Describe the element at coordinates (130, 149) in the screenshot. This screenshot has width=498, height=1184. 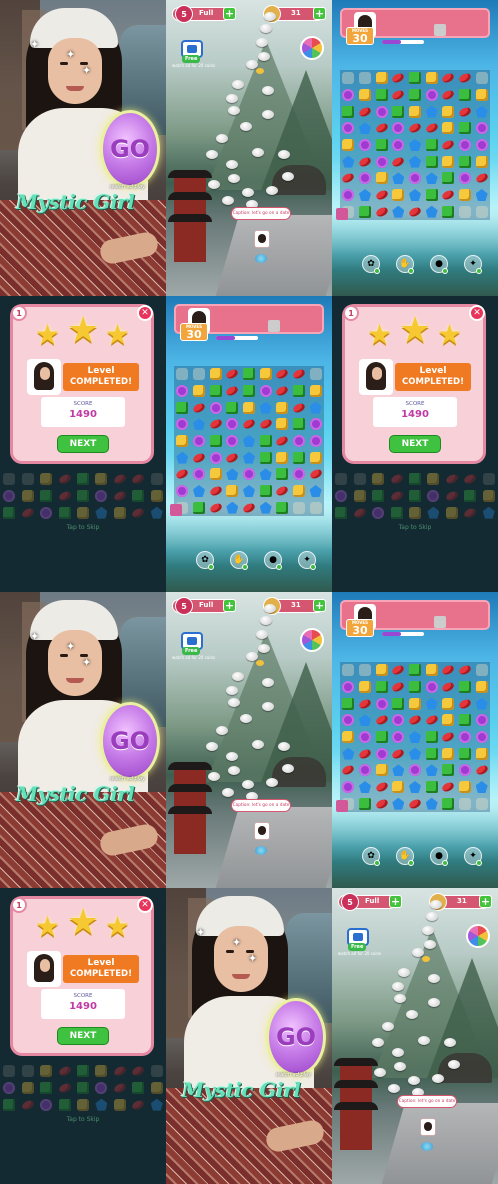
I see `go-button: GO` at that location.